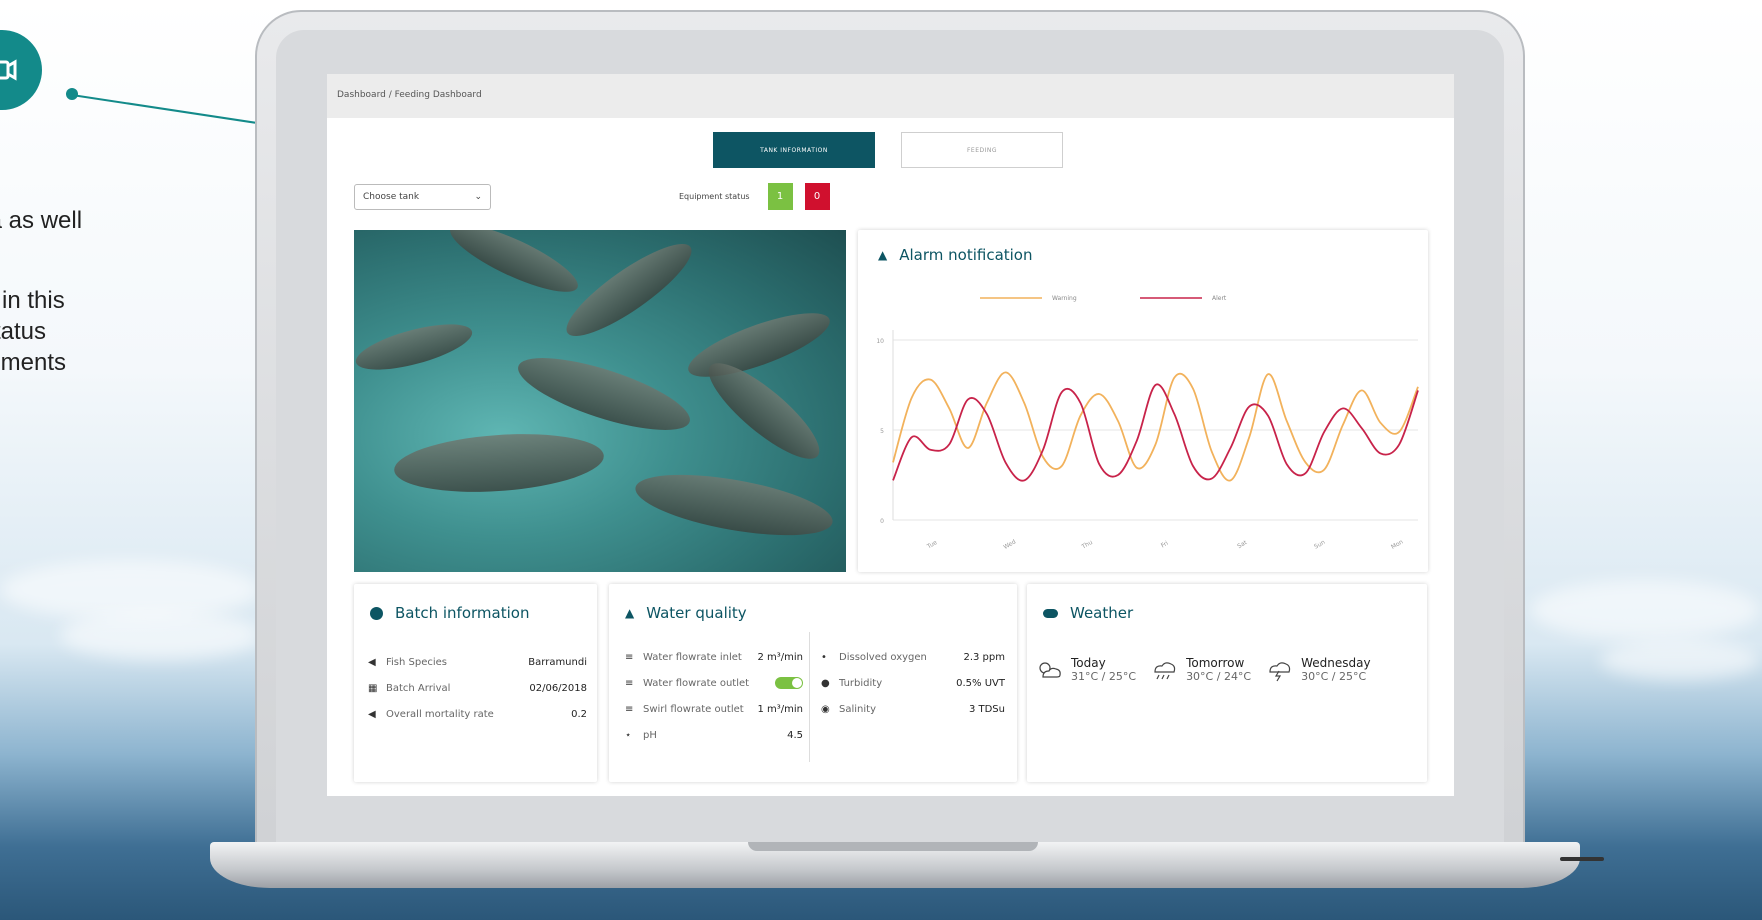 Image resolution: width=1762 pixels, height=920 pixels. What do you see at coordinates (890, 96) in the screenshot?
I see `breadcrumb: Dashboard / Feeding Dashboard` at bounding box center [890, 96].